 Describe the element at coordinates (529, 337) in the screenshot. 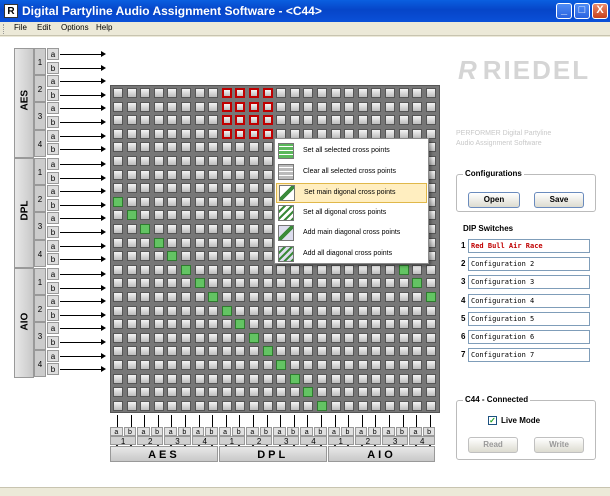

I see `dip-switch-name-field: Configuration 6` at that location.